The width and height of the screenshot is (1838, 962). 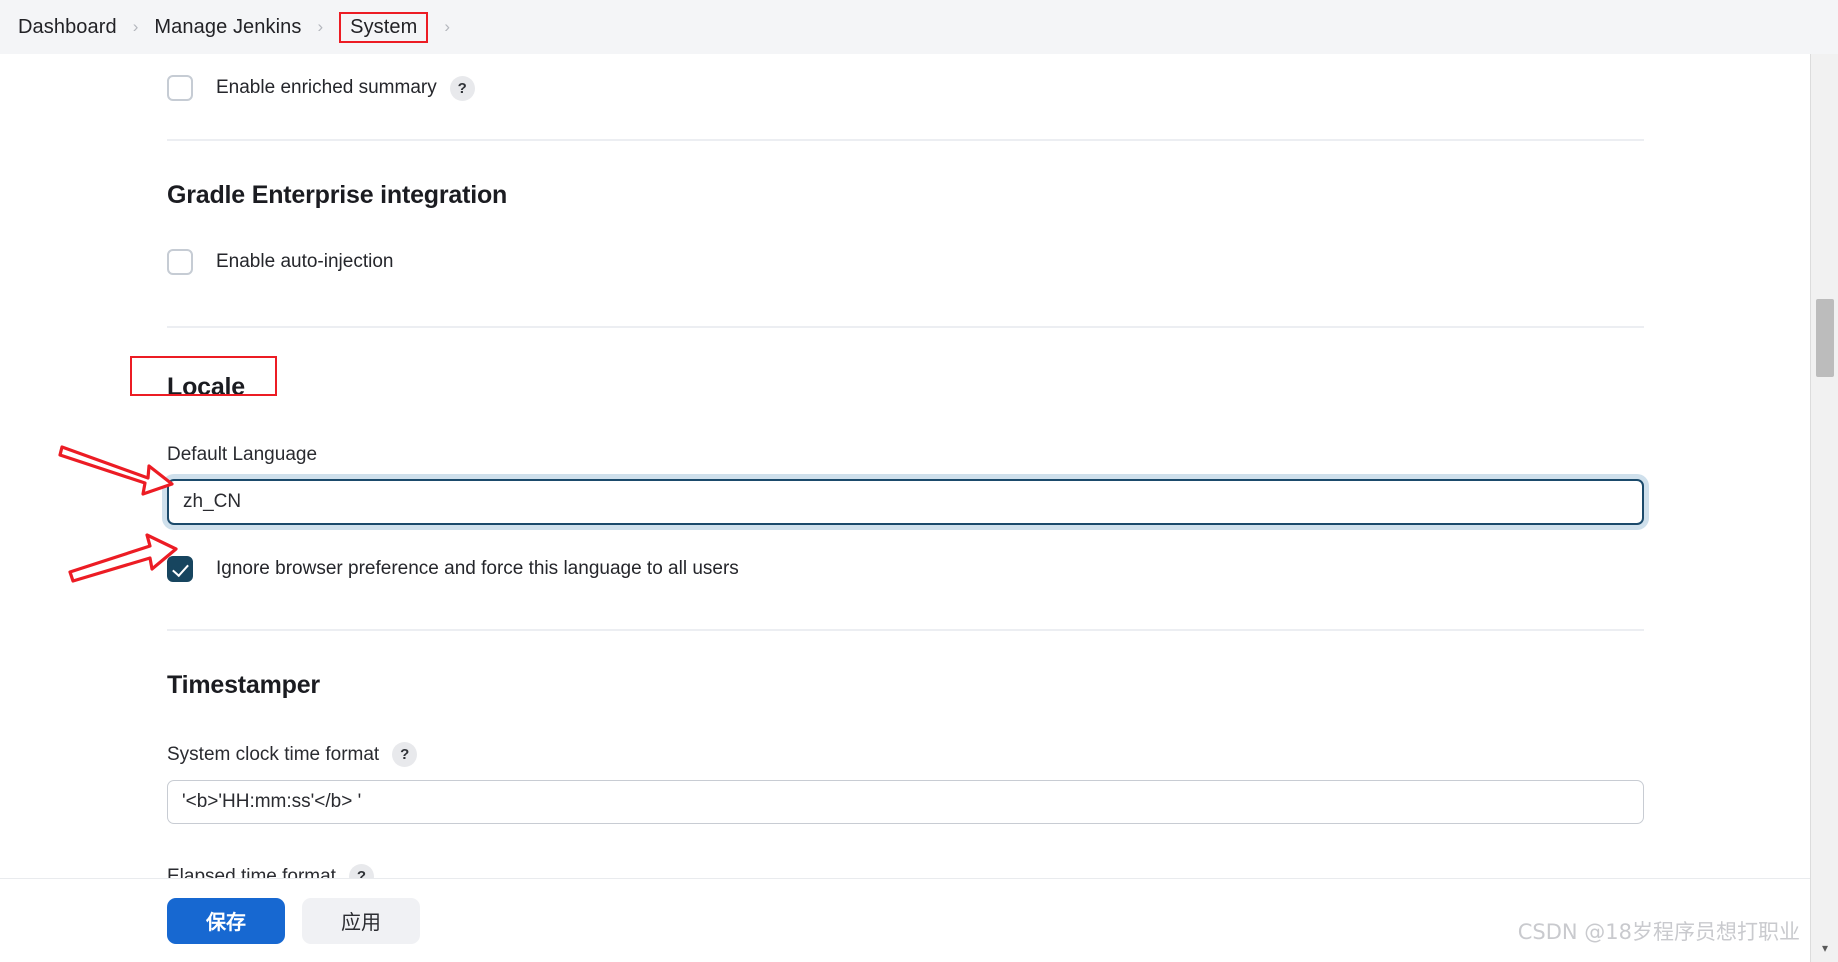 I want to click on watermark-text: CSDN @18岁程序员想打职业, so click(x=1658, y=932).